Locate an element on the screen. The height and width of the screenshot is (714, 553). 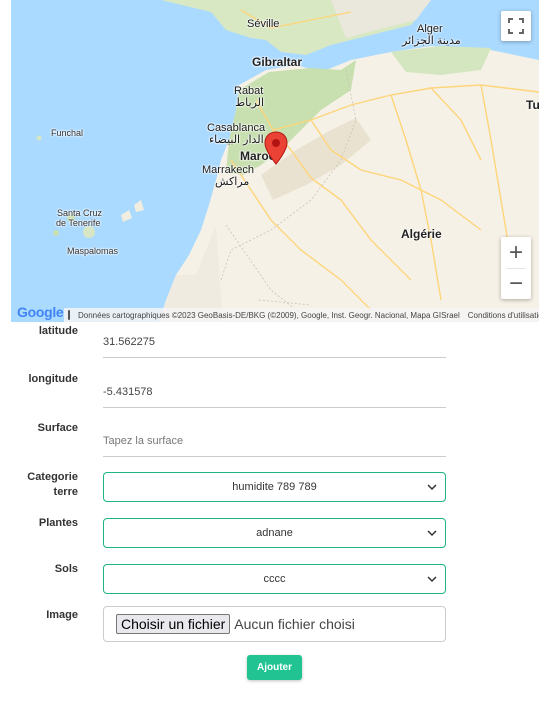
zoom-divider is located at coordinates (516, 268).